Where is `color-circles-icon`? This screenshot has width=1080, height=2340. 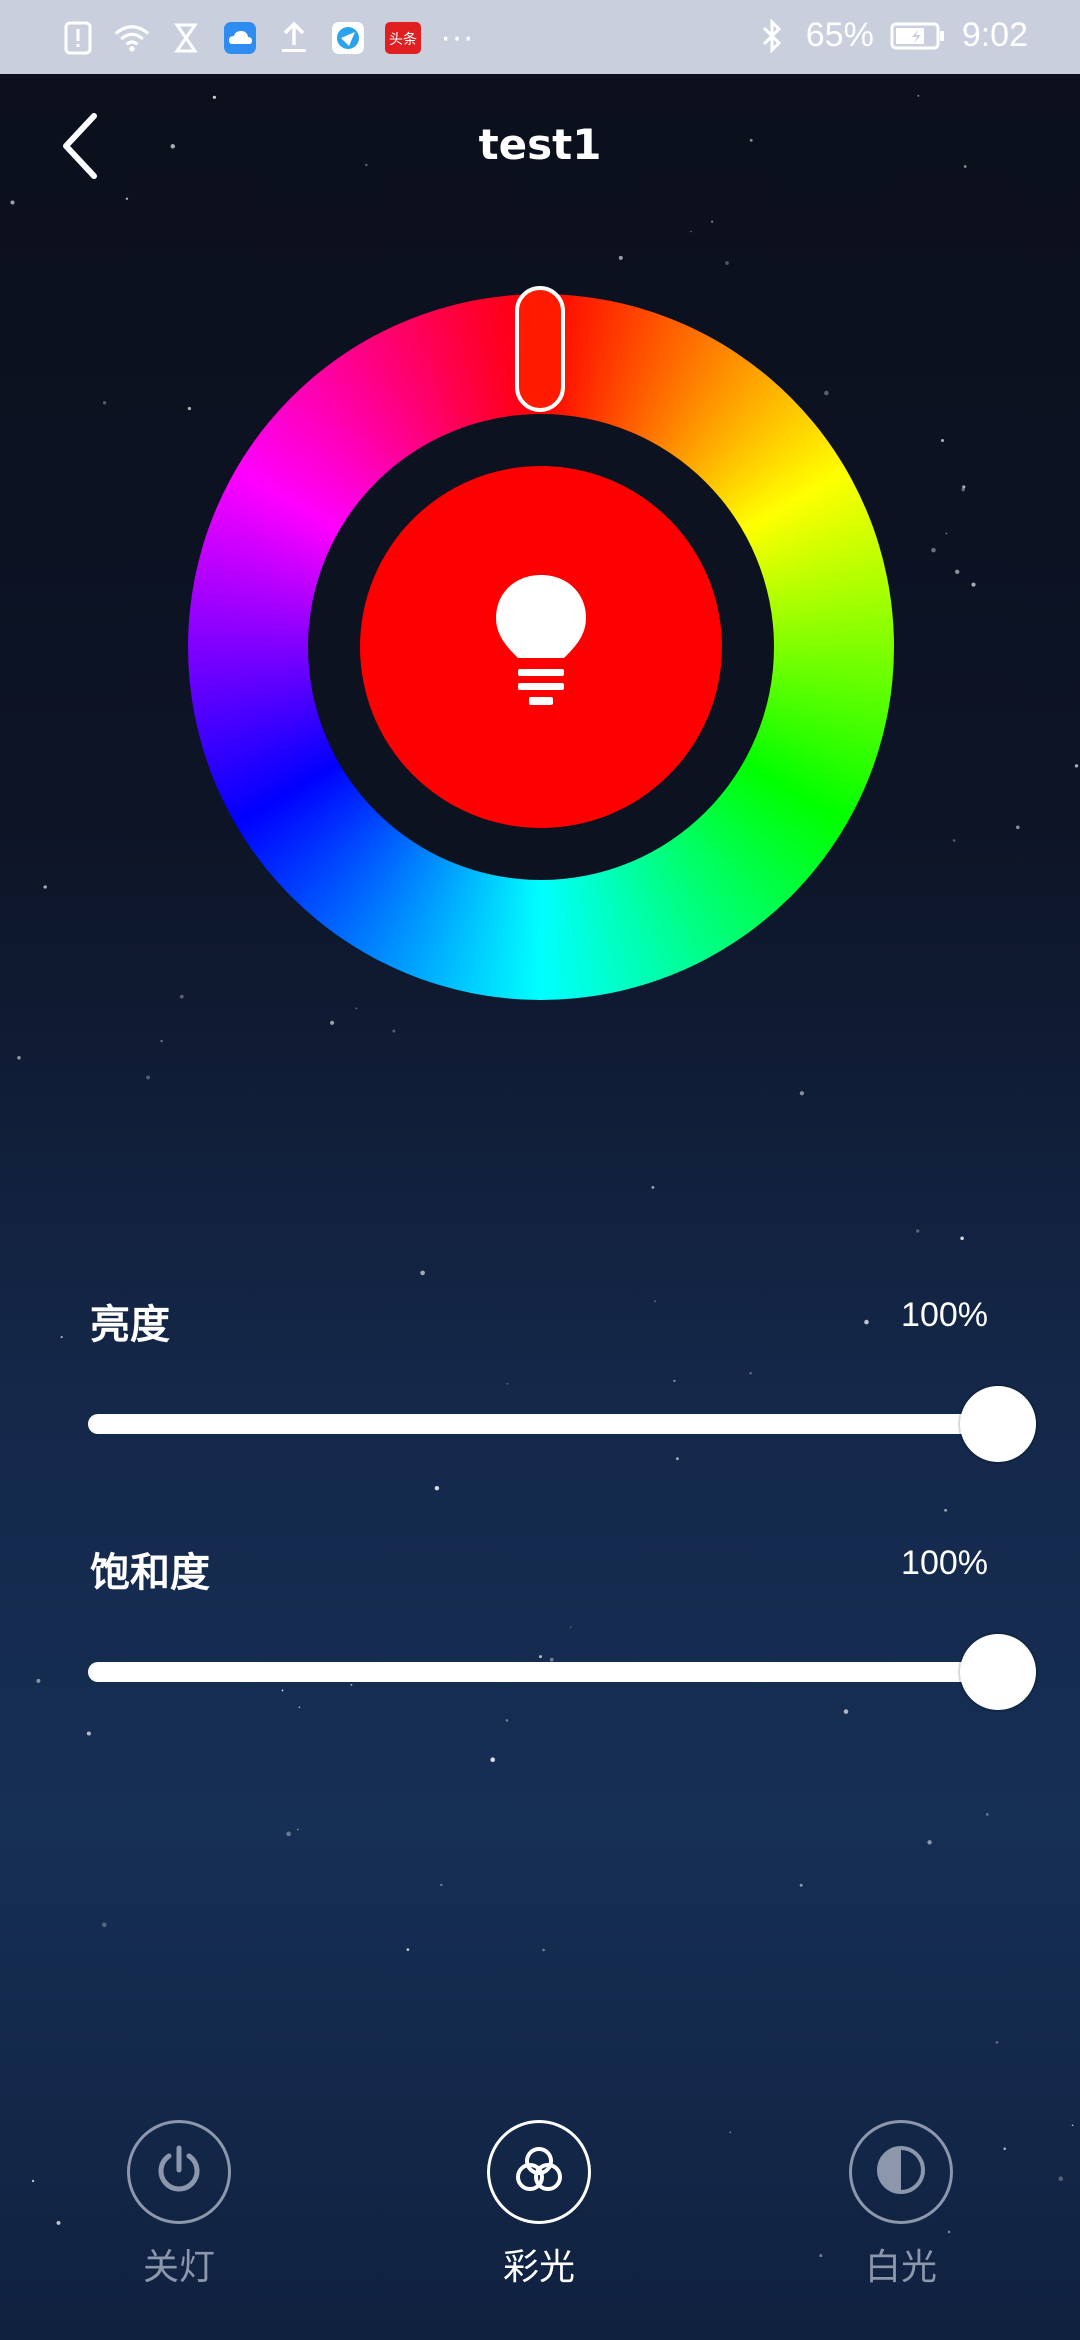
color-circles-icon is located at coordinates (539, 2172).